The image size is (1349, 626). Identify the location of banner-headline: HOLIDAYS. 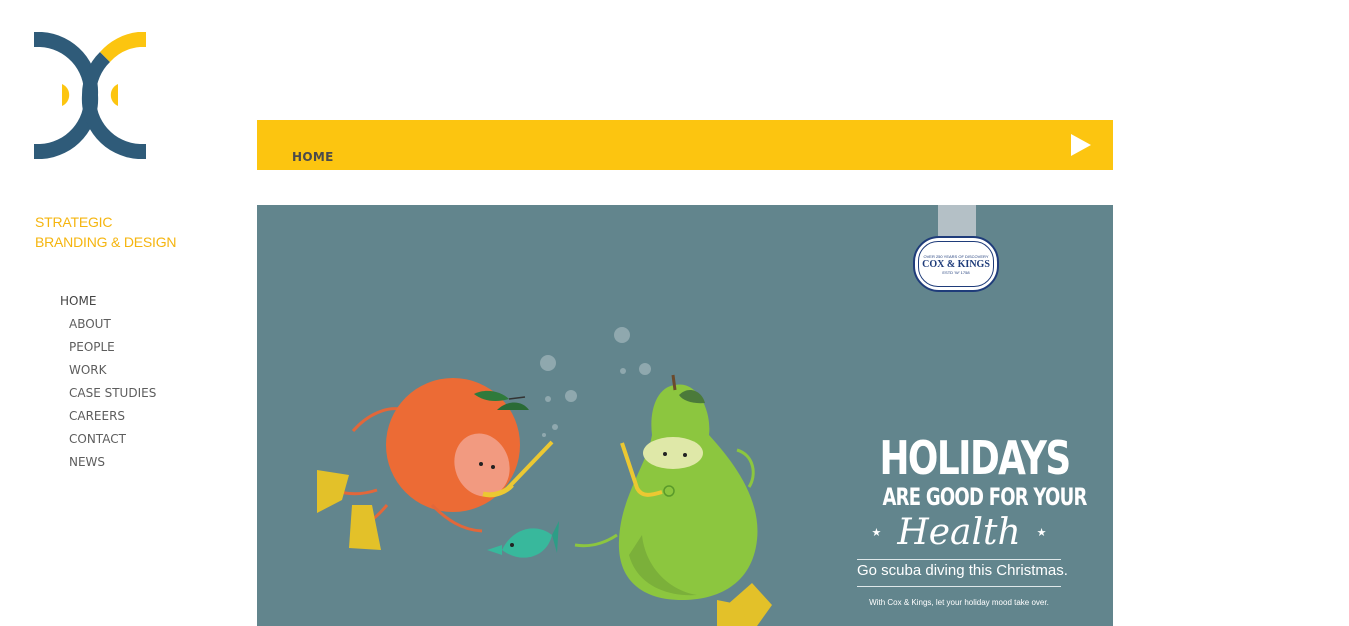
(975, 458).